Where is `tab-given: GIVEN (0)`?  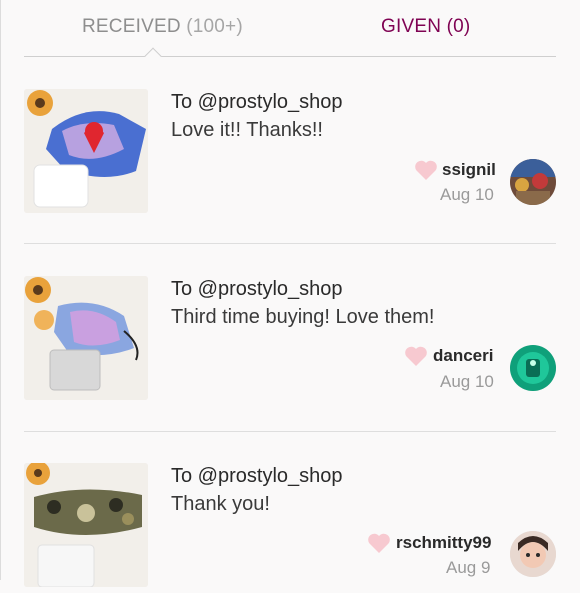 tab-given: GIVEN (0) is located at coordinates (425, 27).